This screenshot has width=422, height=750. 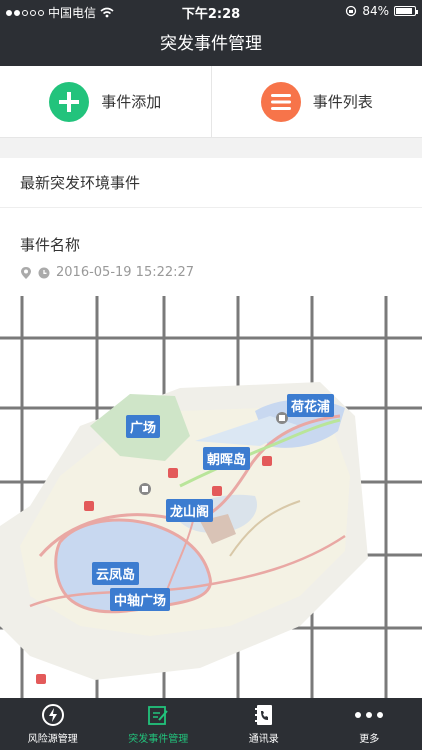 I want to click on tab-more-label: 更多, so click(x=369, y=739).